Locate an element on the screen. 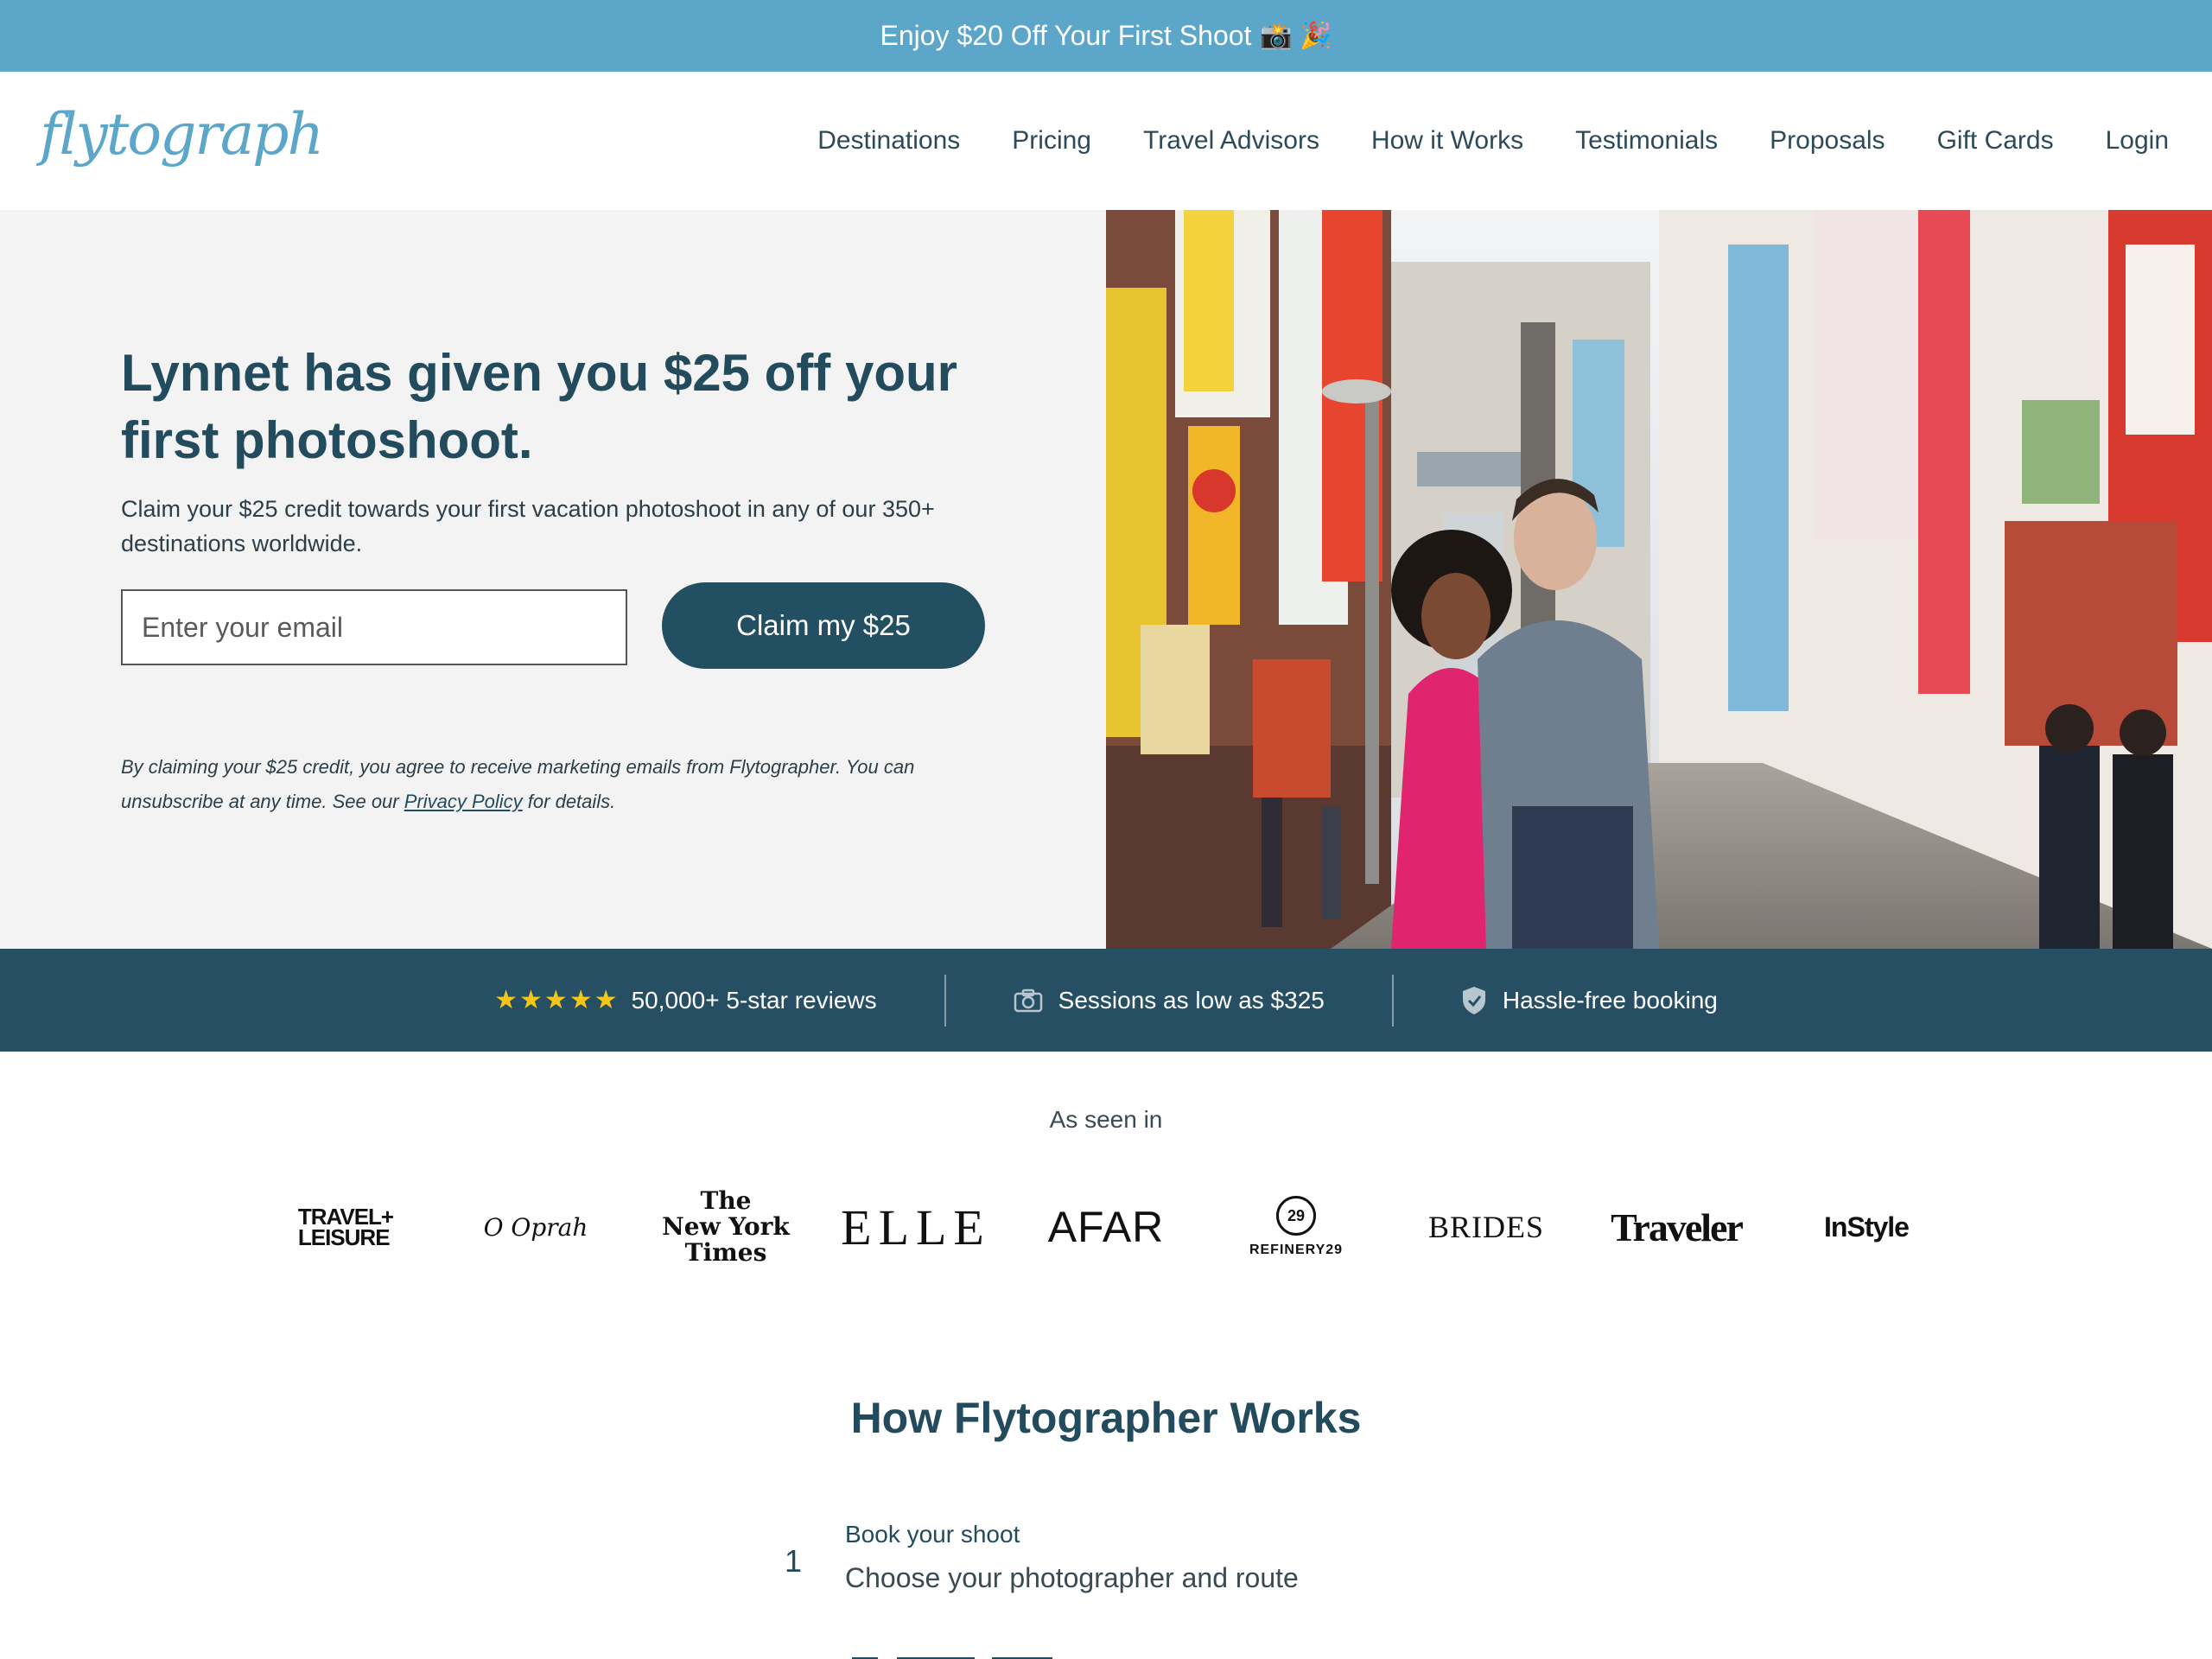 The width and height of the screenshot is (2212, 1659). refinery29-logo: 29 REFINERY29 is located at coordinates (1296, 1227).